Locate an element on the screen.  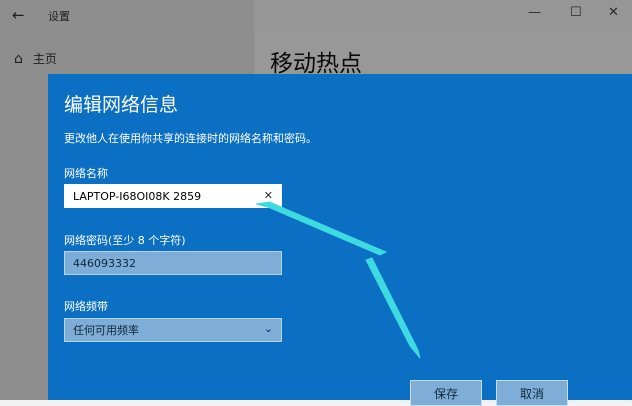
band-label: 网络频带 is located at coordinates (86, 306).